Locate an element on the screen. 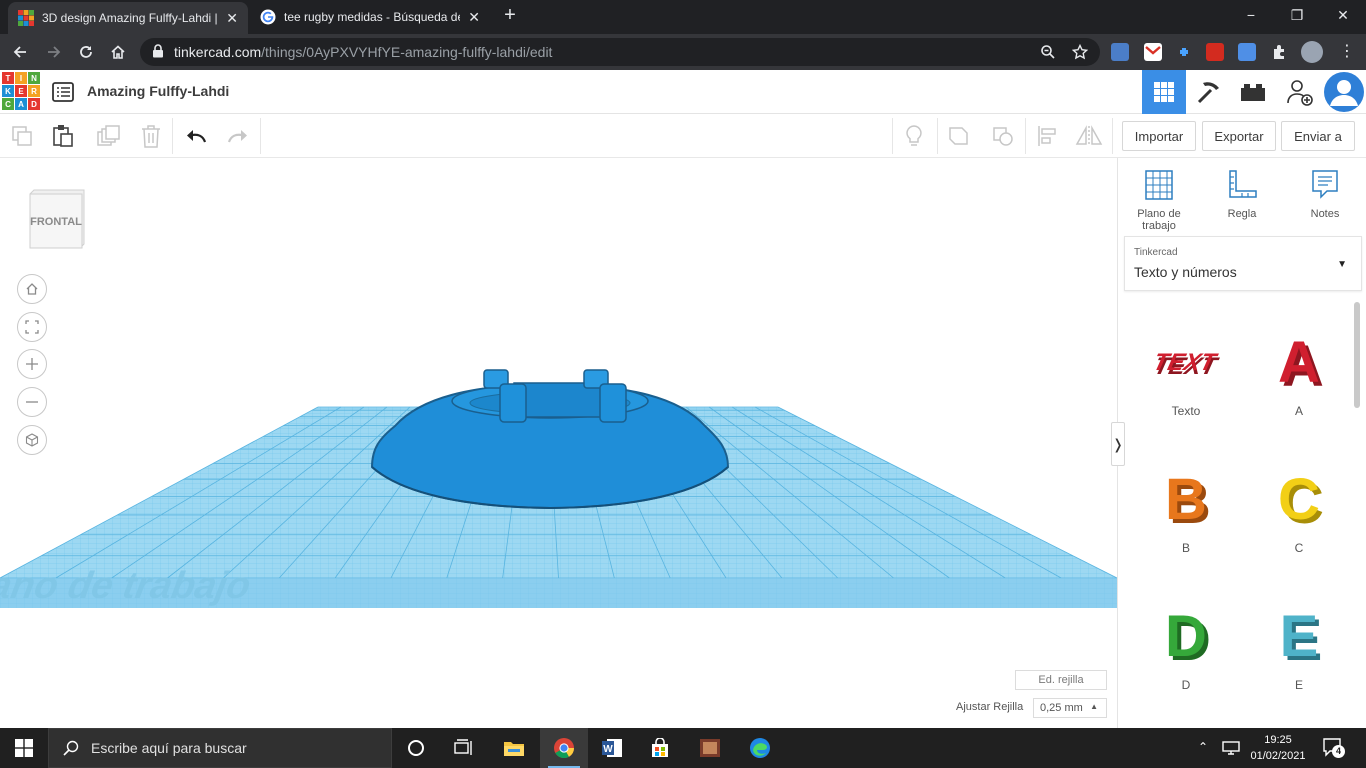  mirror-button is located at coordinates (1089, 136).